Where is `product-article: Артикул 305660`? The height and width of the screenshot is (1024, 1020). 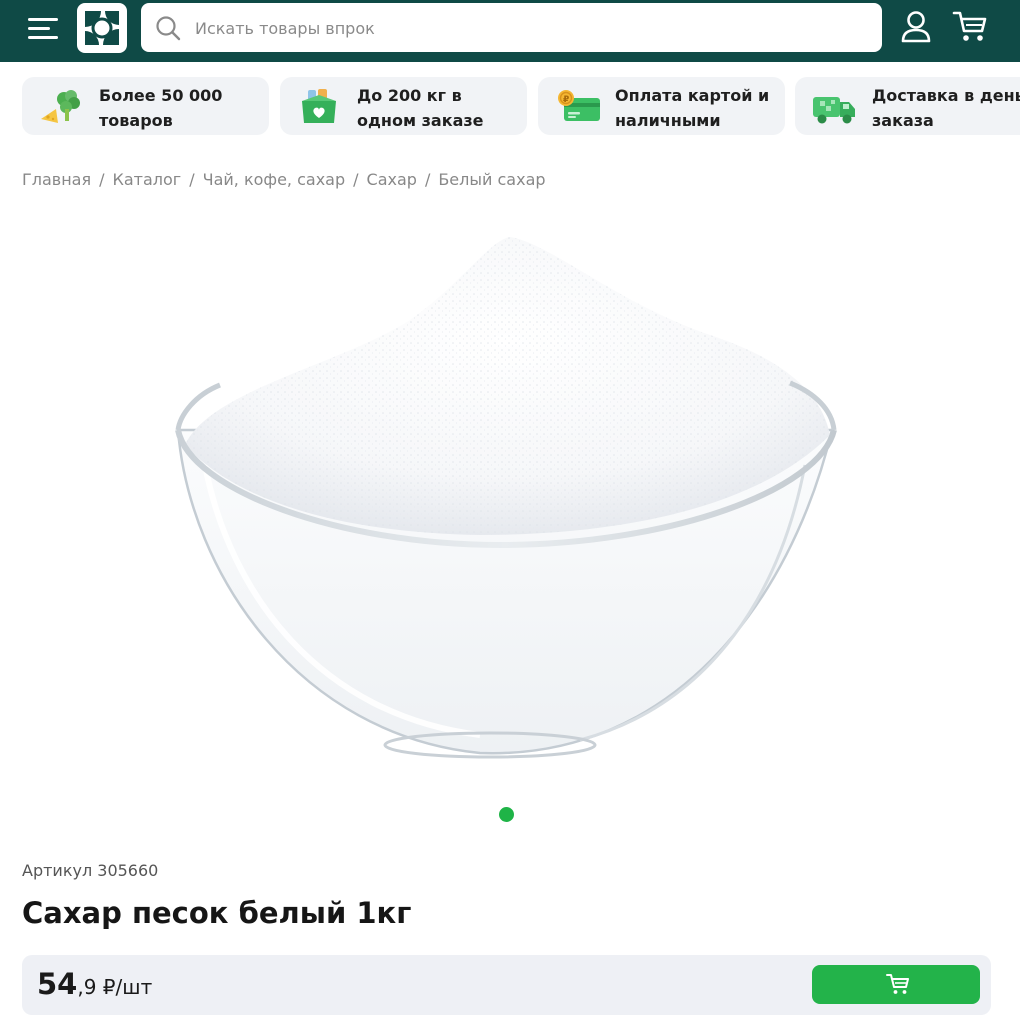 product-article: Артикул 305660 is located at coordinates (90, 870).